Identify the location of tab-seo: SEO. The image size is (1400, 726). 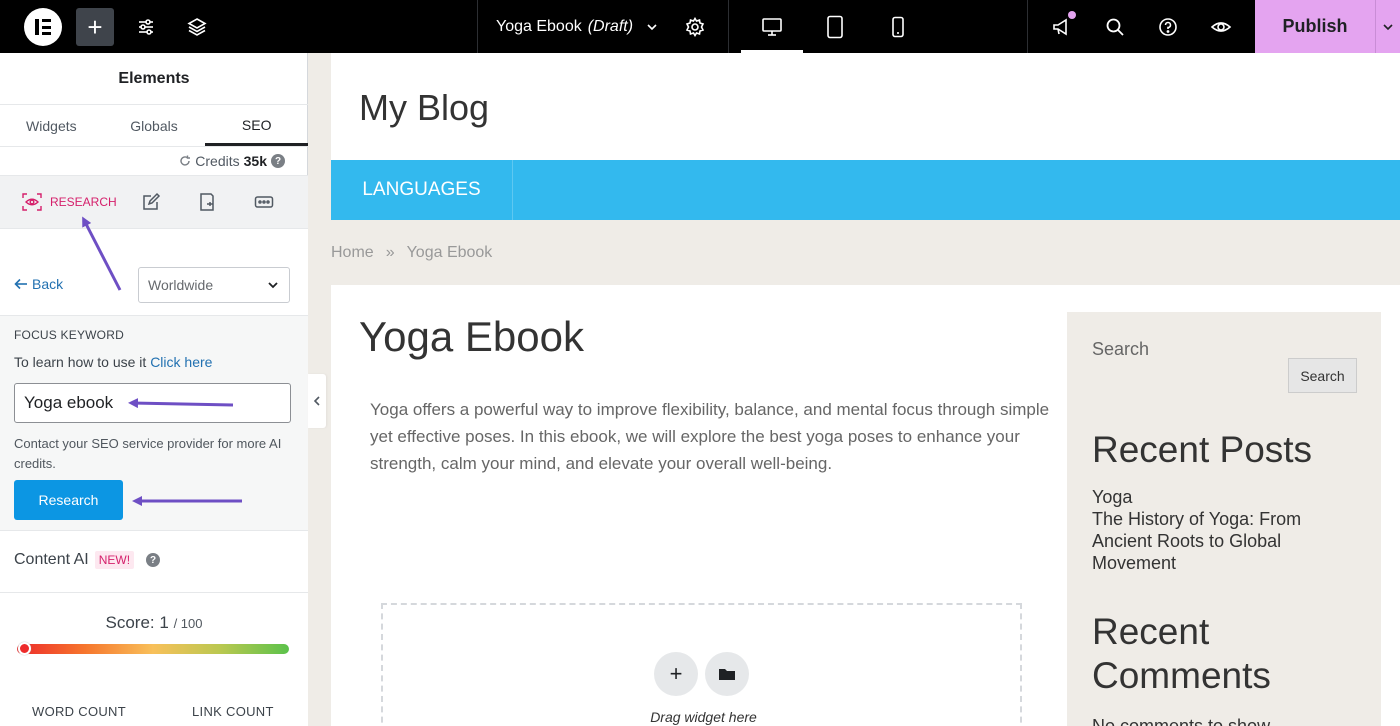
(257, 126).